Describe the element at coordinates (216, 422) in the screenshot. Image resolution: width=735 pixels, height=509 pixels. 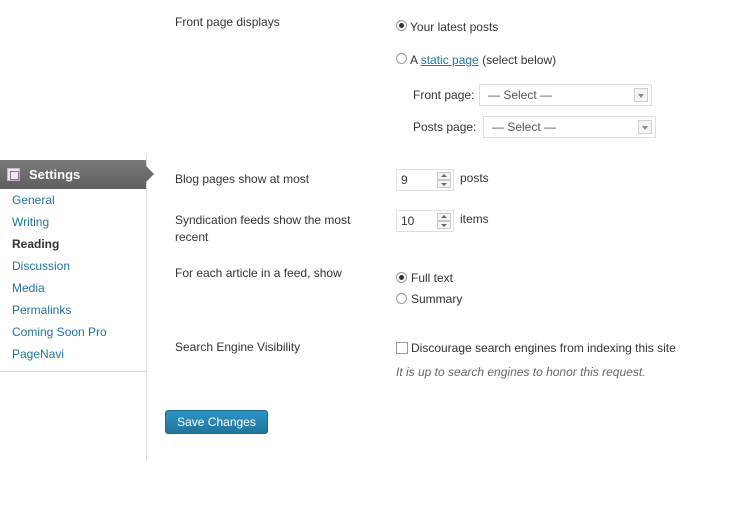
I see `save-changes-button: Save Changes` at that location.